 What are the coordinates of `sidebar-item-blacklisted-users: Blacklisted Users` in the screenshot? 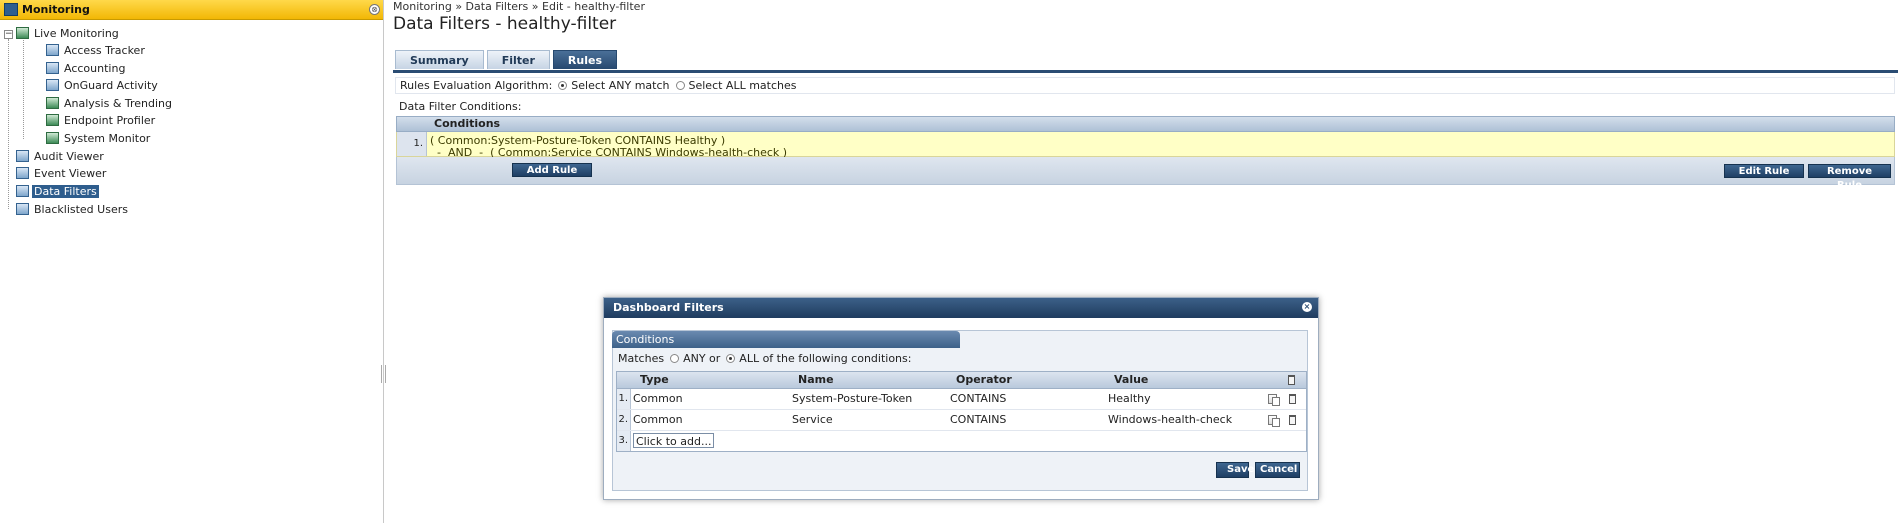 It's located at (73, 209).